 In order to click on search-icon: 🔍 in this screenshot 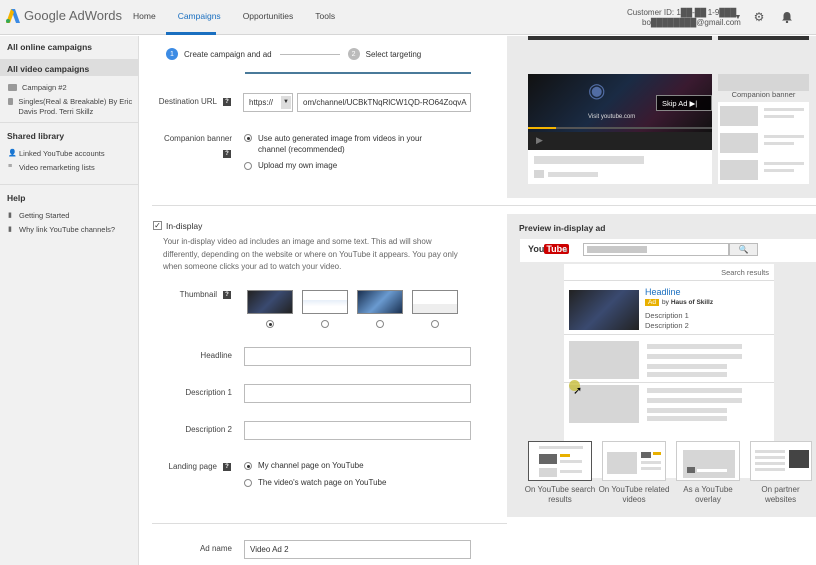, I will do `click(743, 249)`.